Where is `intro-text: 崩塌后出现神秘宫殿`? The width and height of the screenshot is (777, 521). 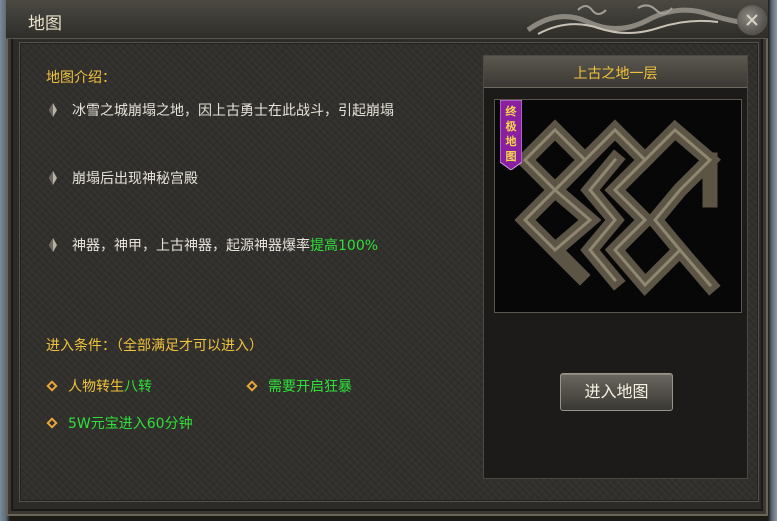
intro-text: 崩塌后出现神秘宫殿 is located at coordinates (135, 179).